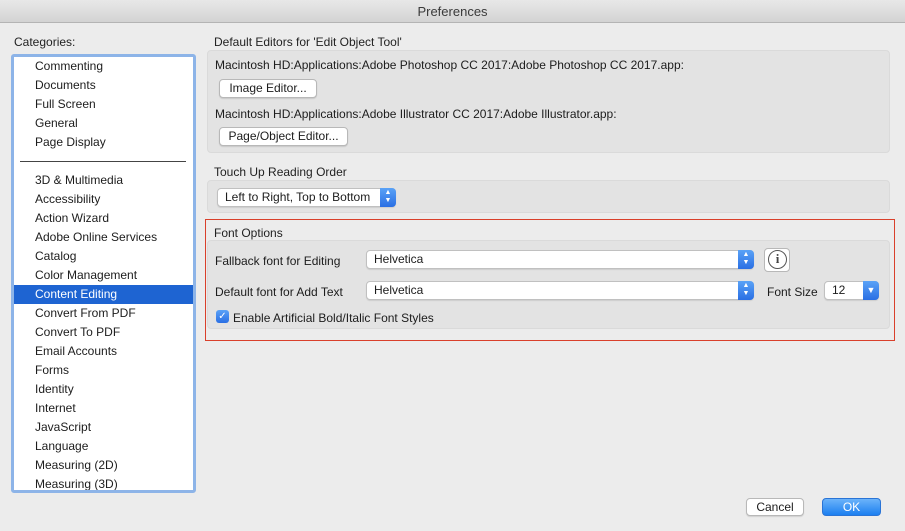 This screenshot has width=905, height=531. Describe the element at coordinates (792, 292) in the screenshot. I see `font-size-label: Font Size` at that location.